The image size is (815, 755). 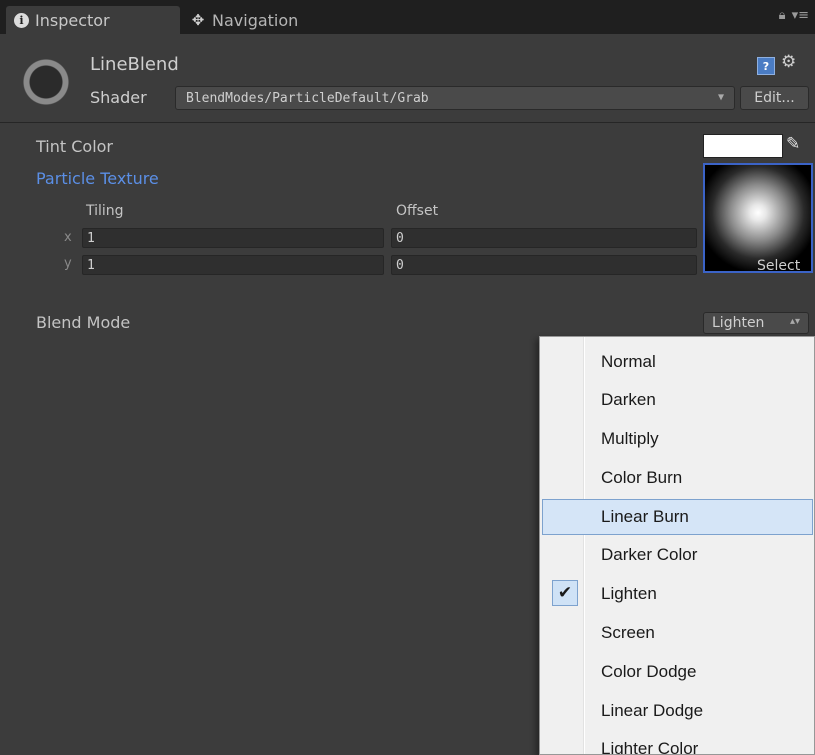 What do you see at coordinates (97, 178) in the screenshot?
I see `particle-texture-label: Particle Texture` at bounding box center [97, 178].